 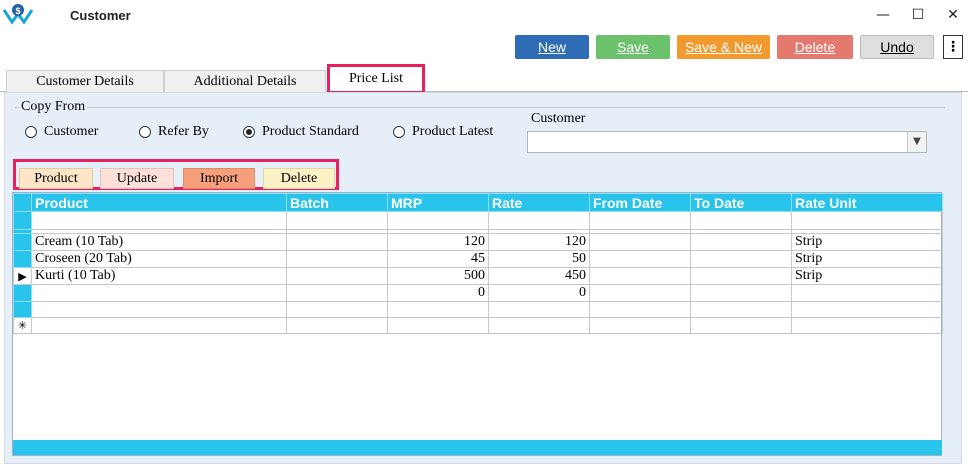 What do you see at coordinates (438, 276) in the screenshot?
I see `cell-mrp: 500` at bounding box center [438, 276].